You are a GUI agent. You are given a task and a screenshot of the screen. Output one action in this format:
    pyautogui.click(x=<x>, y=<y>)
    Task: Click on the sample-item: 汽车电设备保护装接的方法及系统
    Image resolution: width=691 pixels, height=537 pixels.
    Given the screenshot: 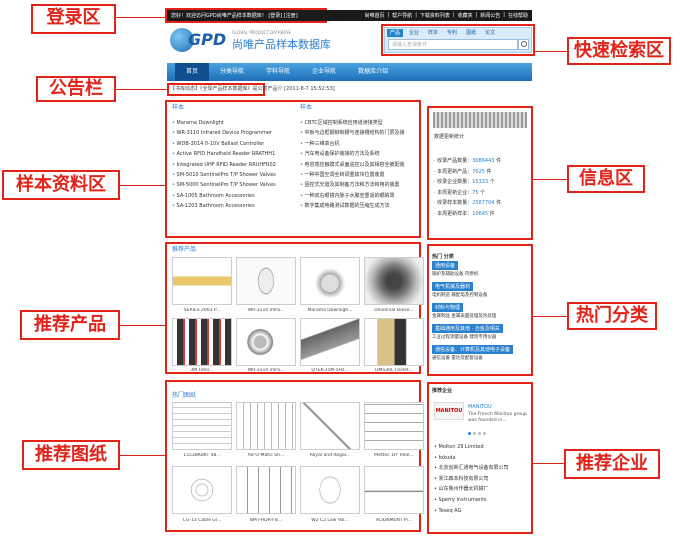 What is the action you would take?
    pyautogui.click(x=360, y=154)
    